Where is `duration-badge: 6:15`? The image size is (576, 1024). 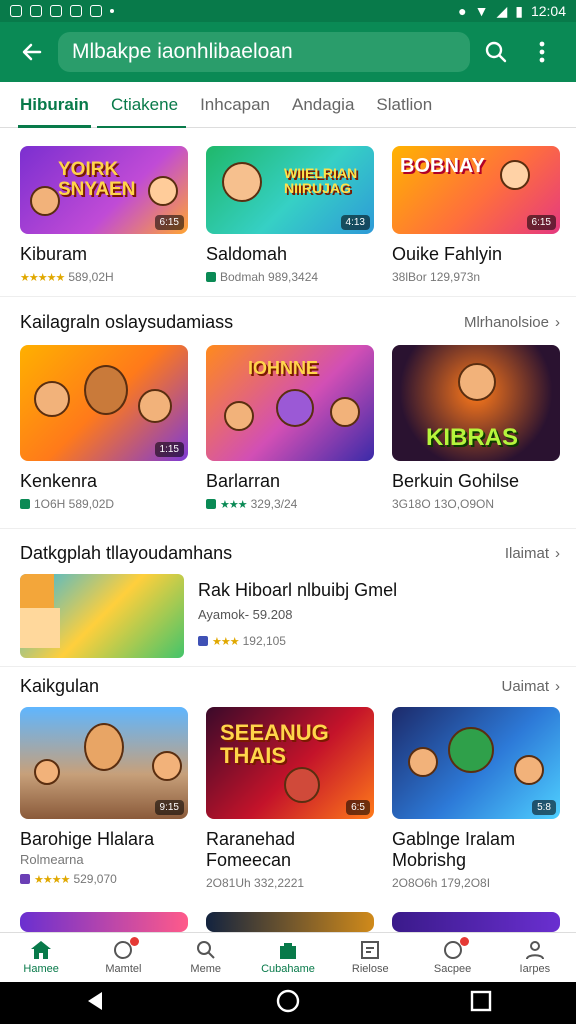 duration-badge: 6:15 is located at coordinates (169, 222).